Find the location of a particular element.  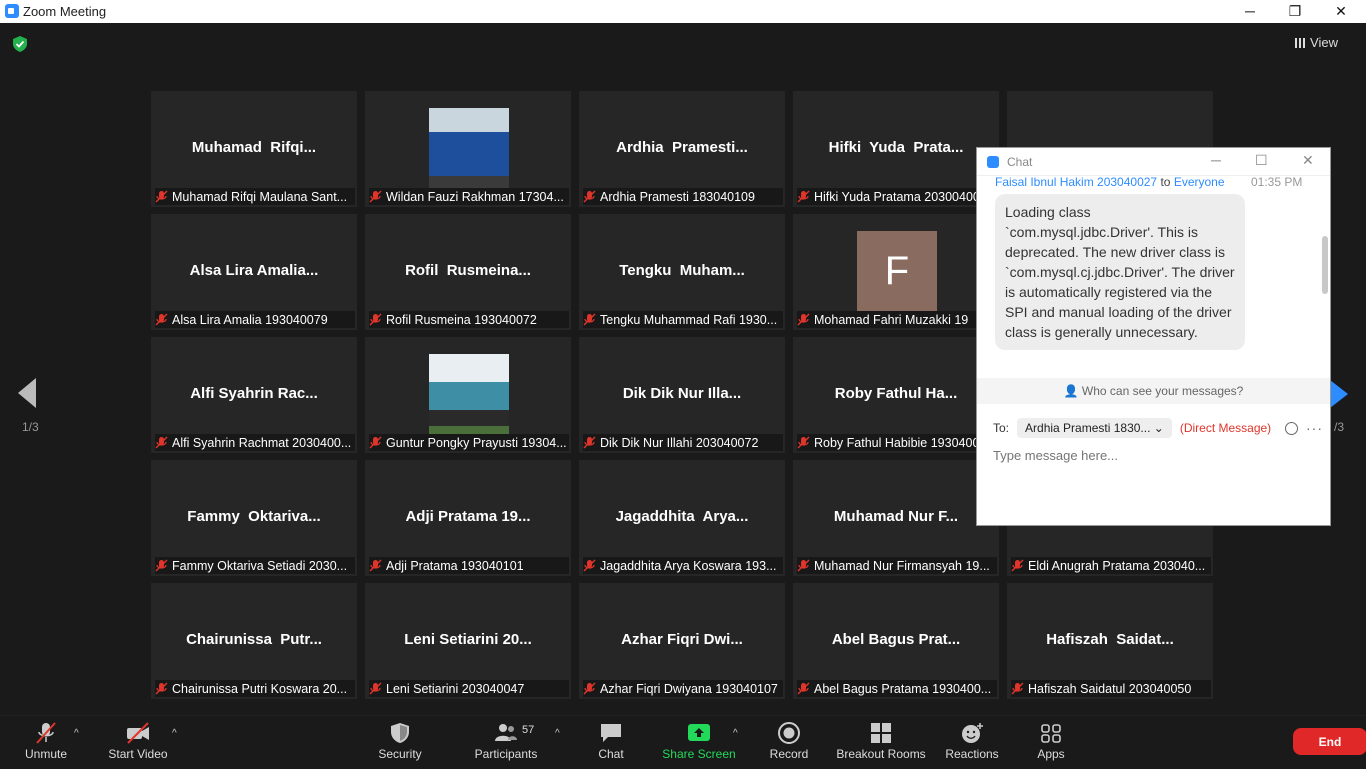

chat-close-button: ✕ is located at coordinates (1308, 160).